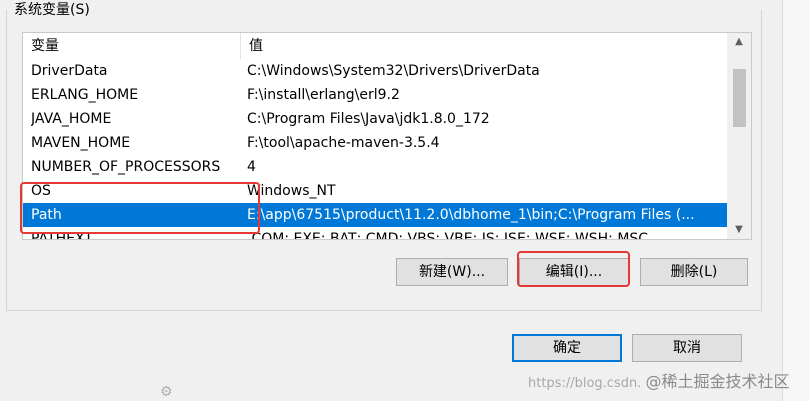 Image resolution: width=810 pixels, height=401 pixels. I want to click on delete-button: 删除(L), so click(694, 272).